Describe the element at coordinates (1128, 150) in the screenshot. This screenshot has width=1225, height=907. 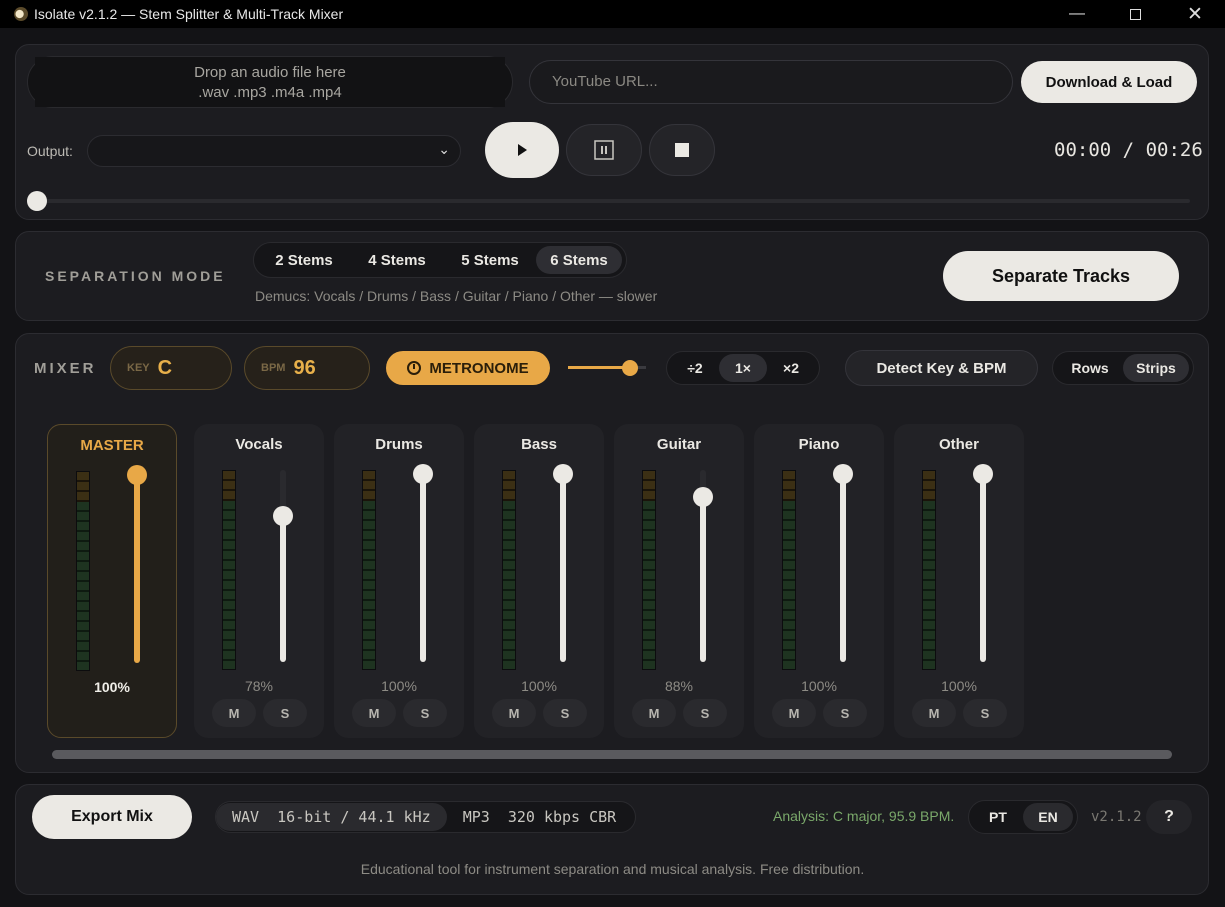
I see `time-display: 00:00 / 00:26` at that location.